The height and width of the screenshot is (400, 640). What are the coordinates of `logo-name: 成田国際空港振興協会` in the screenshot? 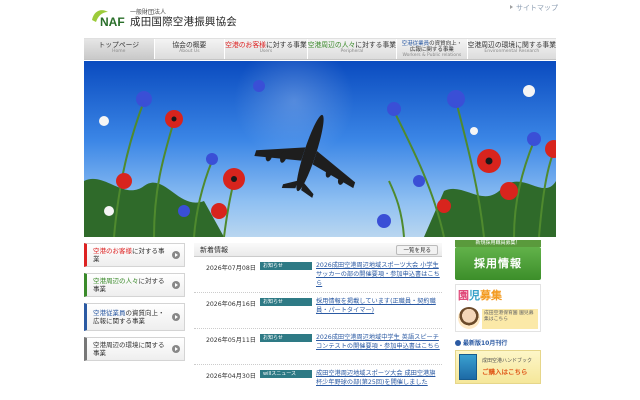 It's located at (183, 22).